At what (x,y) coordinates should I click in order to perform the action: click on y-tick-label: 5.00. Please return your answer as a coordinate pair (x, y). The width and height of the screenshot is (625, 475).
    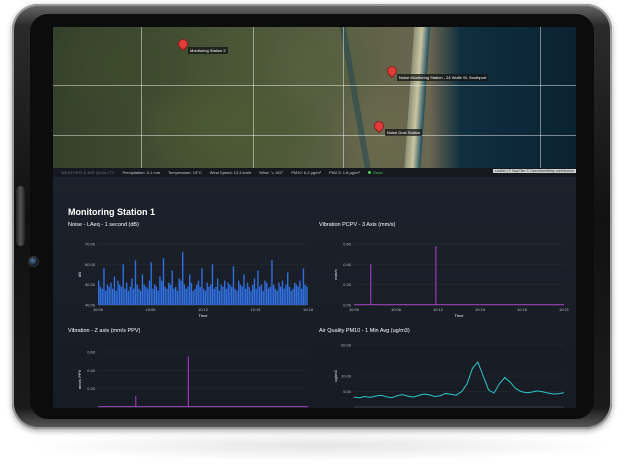
    Looking at the image, I should click on (347, 391).